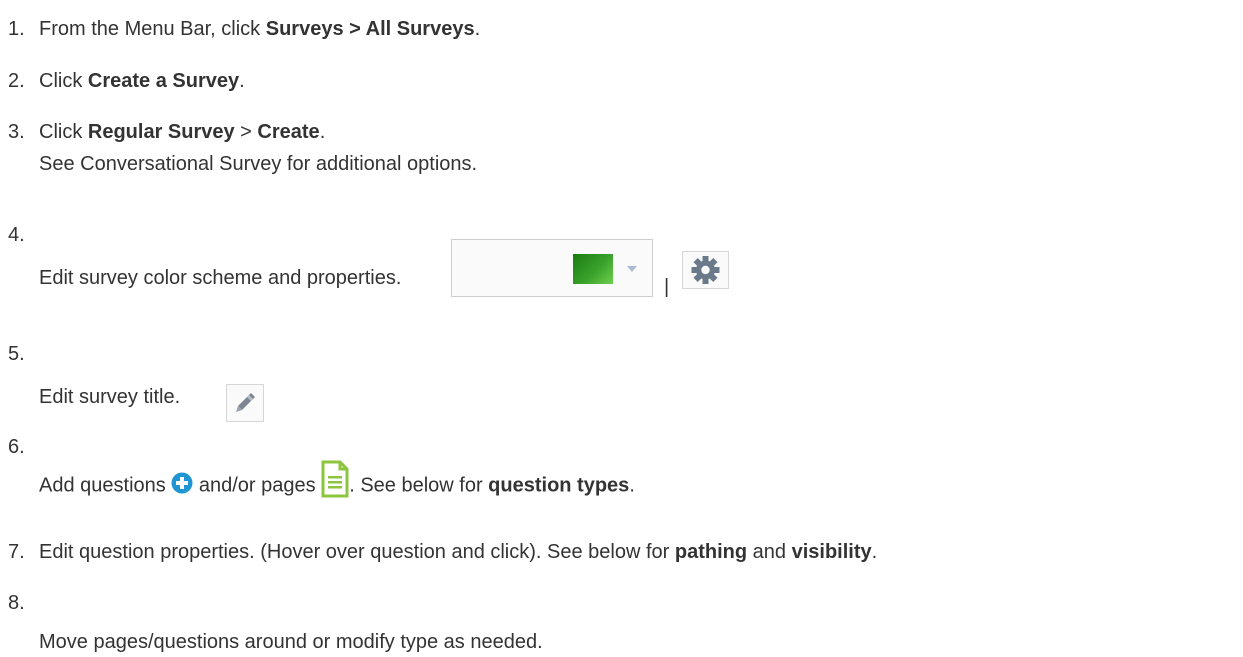  I want to click on properties-button, so click(705, 270).